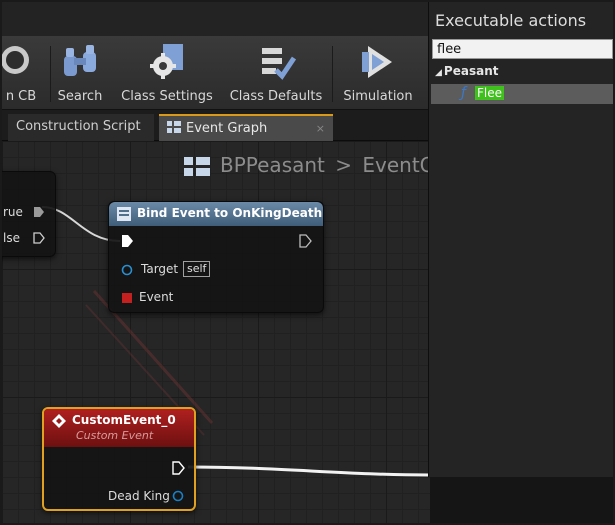 The image size is (615, 525). What do you see at coordinates (227, 128) in the screenshot?
I see `tab-label: Event Graph` at bounding box center [227, 128].